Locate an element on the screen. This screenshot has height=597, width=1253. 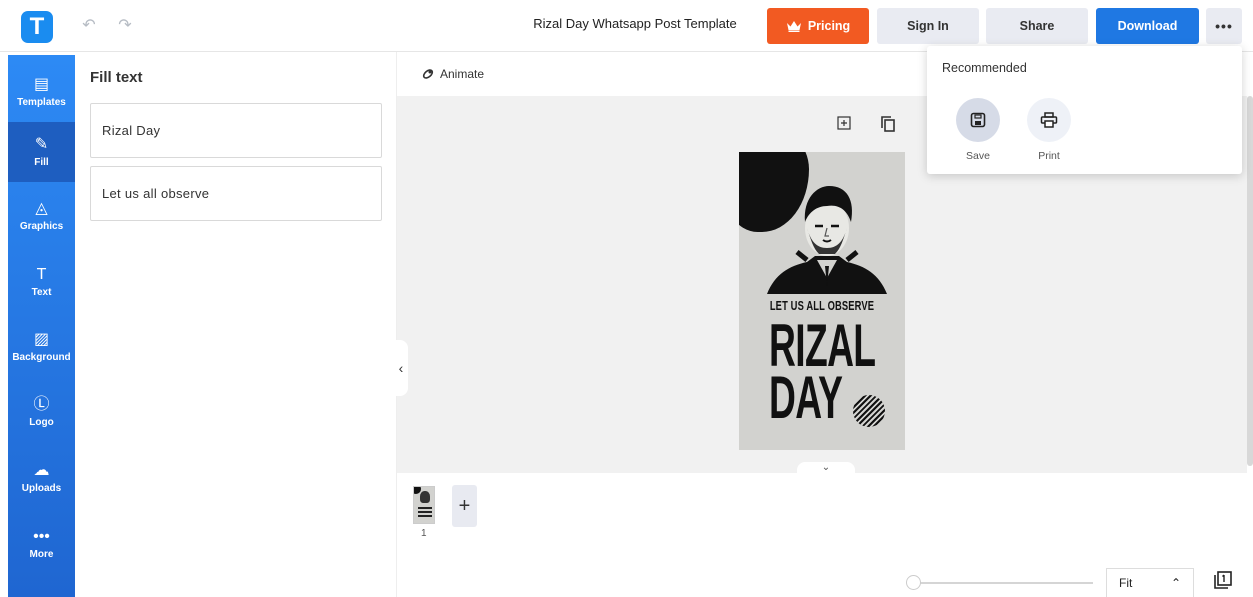
zoom-value: Fit is located at coordinates (1126, 583).